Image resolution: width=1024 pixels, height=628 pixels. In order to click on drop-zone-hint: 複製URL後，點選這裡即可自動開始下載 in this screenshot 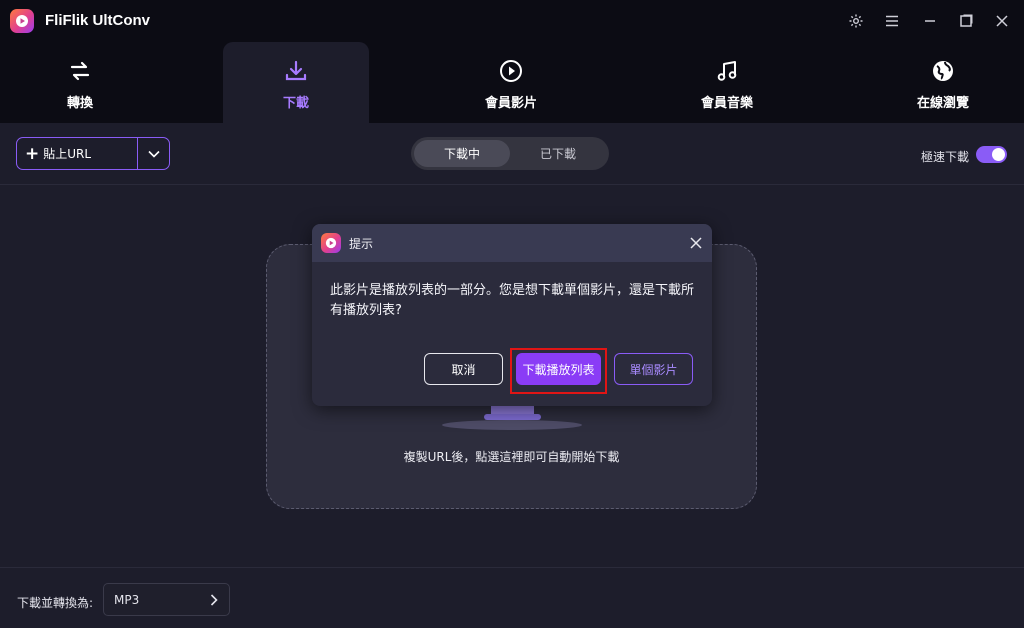, I will do `click(511, 457)`.